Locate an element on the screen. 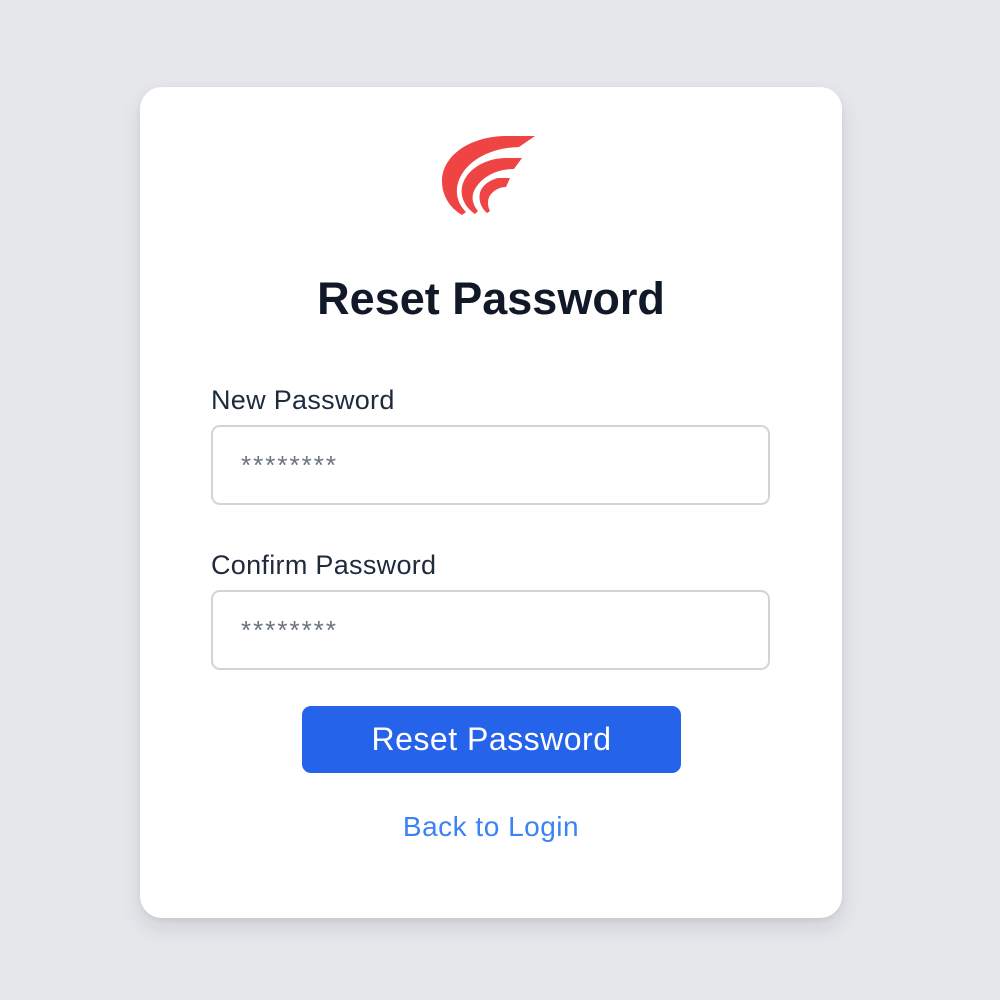 The image size is (1000, 1000). back-to-login-link: Back to Login is located at coordinates (491, 827).